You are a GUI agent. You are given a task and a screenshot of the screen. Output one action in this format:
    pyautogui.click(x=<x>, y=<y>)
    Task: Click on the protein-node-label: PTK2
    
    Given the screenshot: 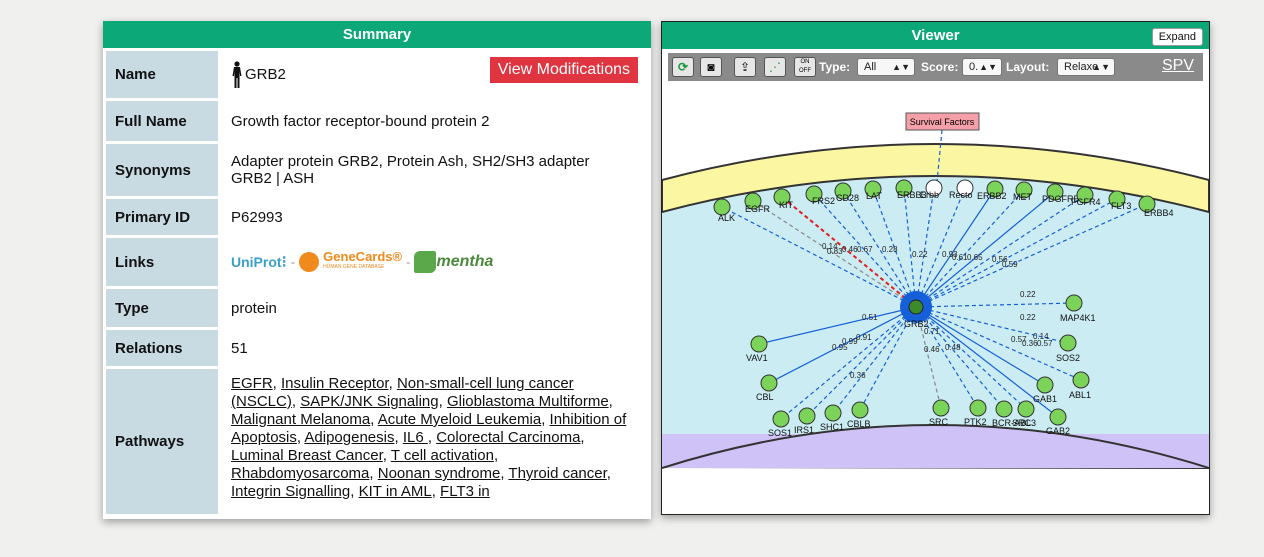 What is the action you would take?
    pyautogui.click(x=975, y=422)
    